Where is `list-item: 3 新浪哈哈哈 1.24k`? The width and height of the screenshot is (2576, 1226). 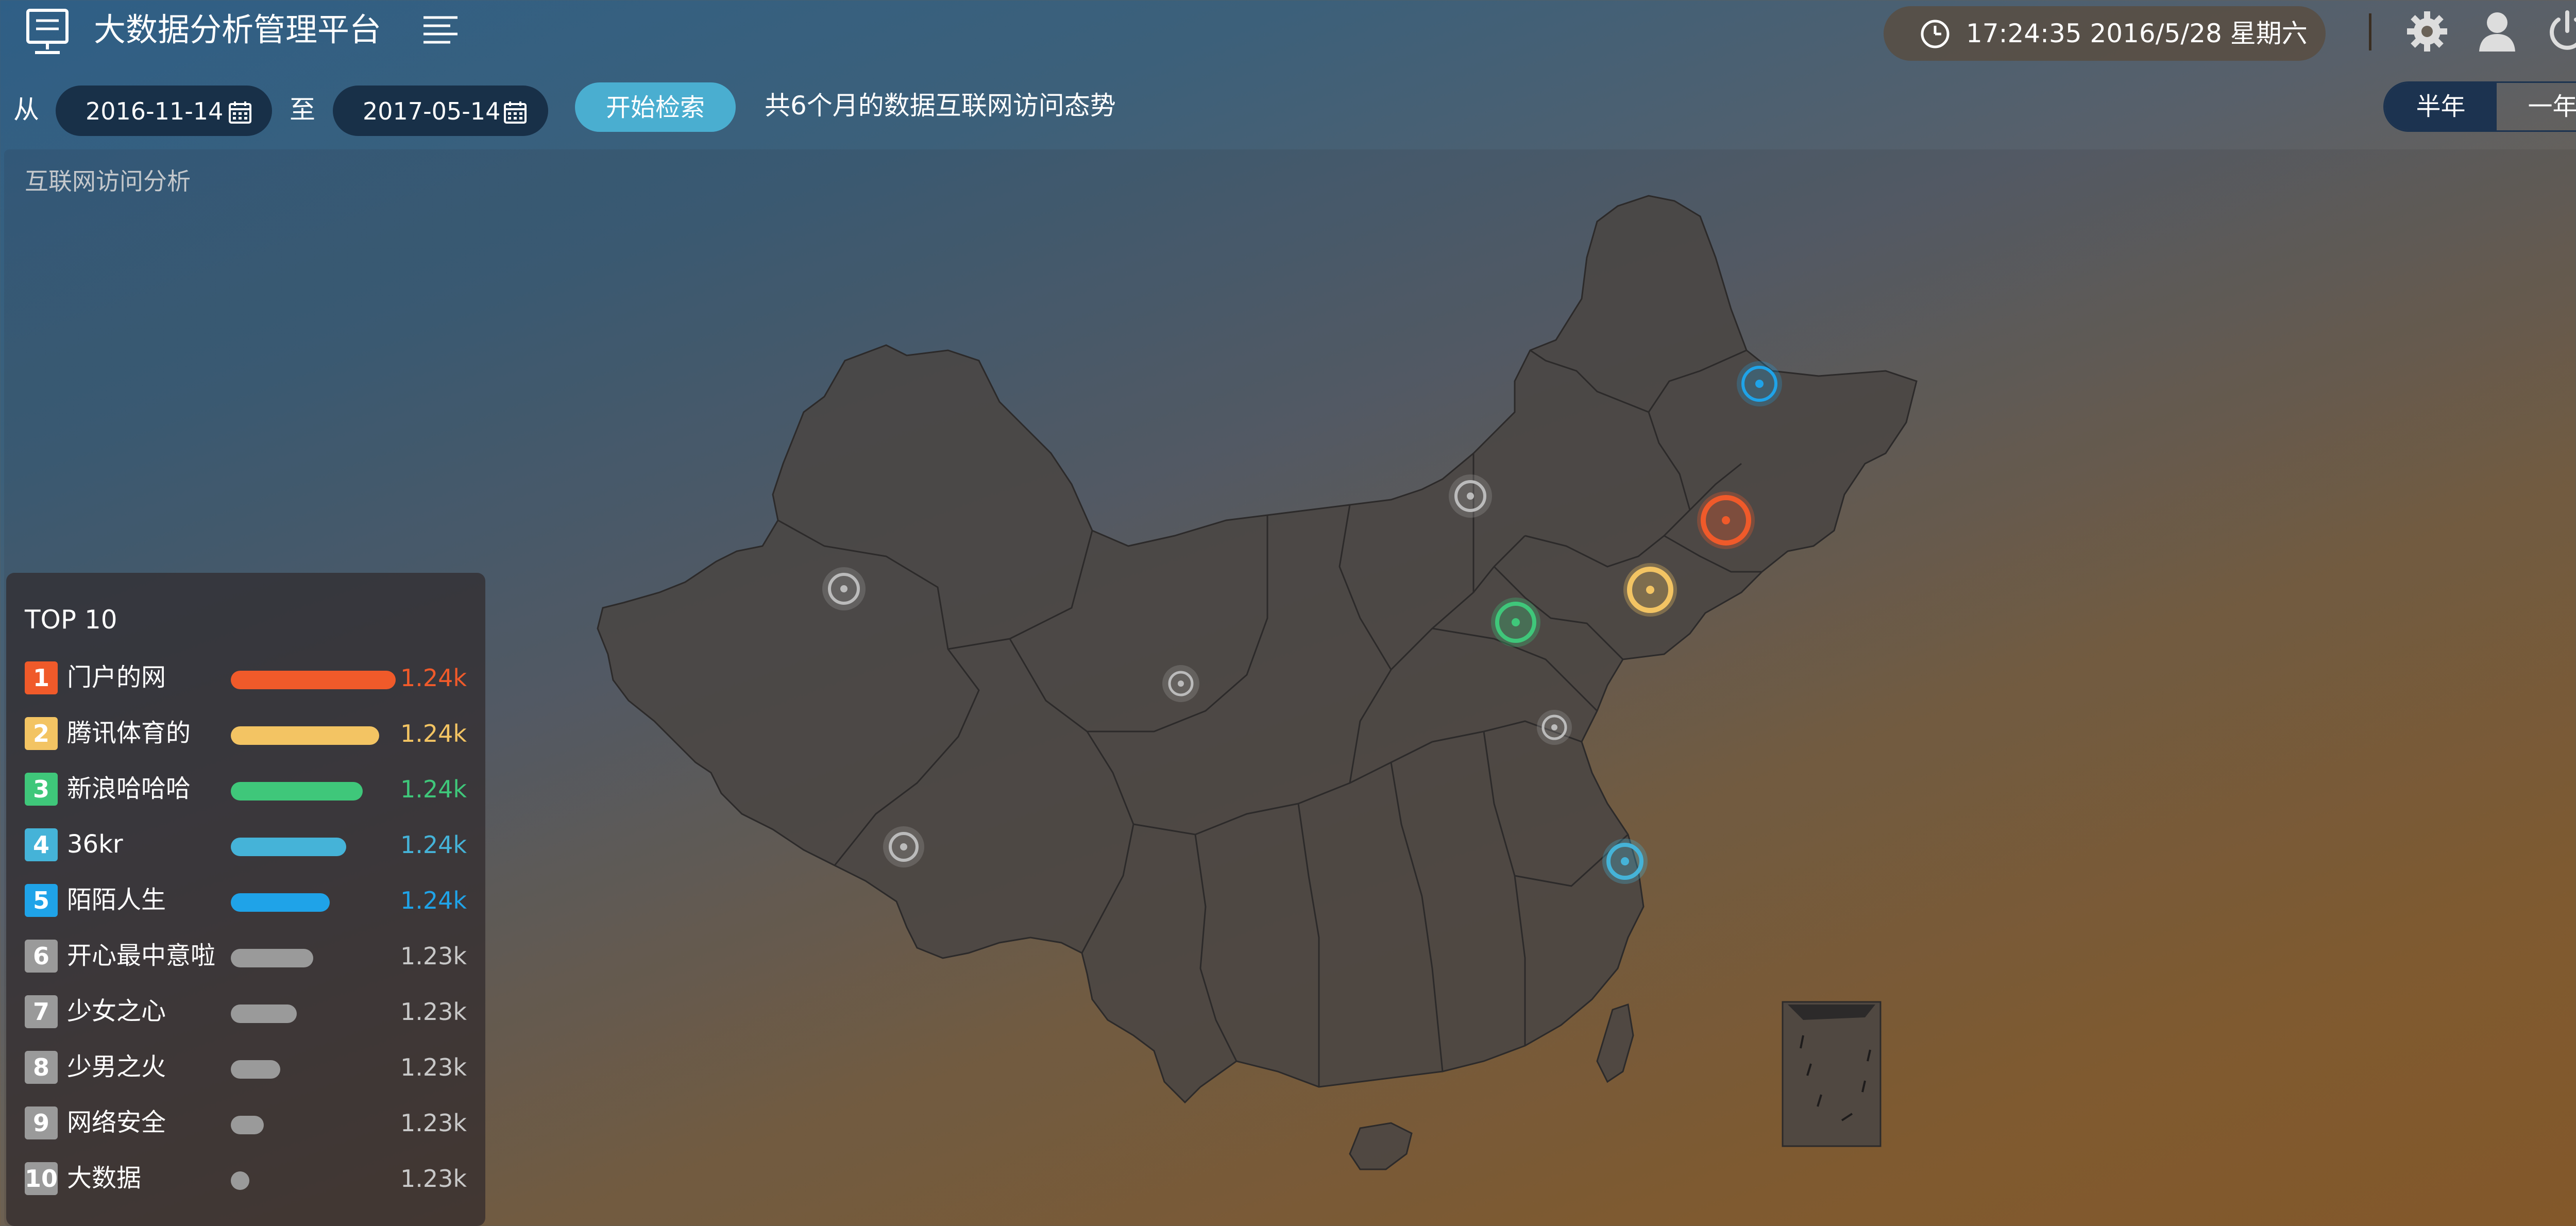 list-item: 3 新浪哈哈哈 1.24k is located at coordinates (245, 788).